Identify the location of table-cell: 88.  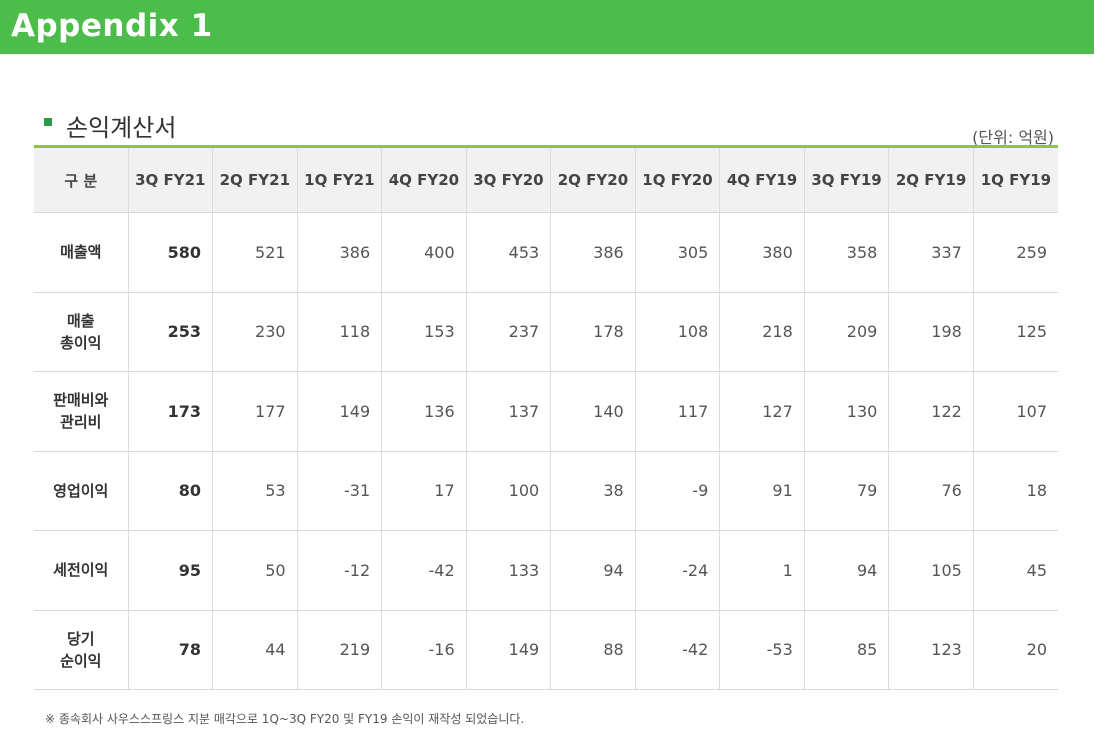
(593, 650).